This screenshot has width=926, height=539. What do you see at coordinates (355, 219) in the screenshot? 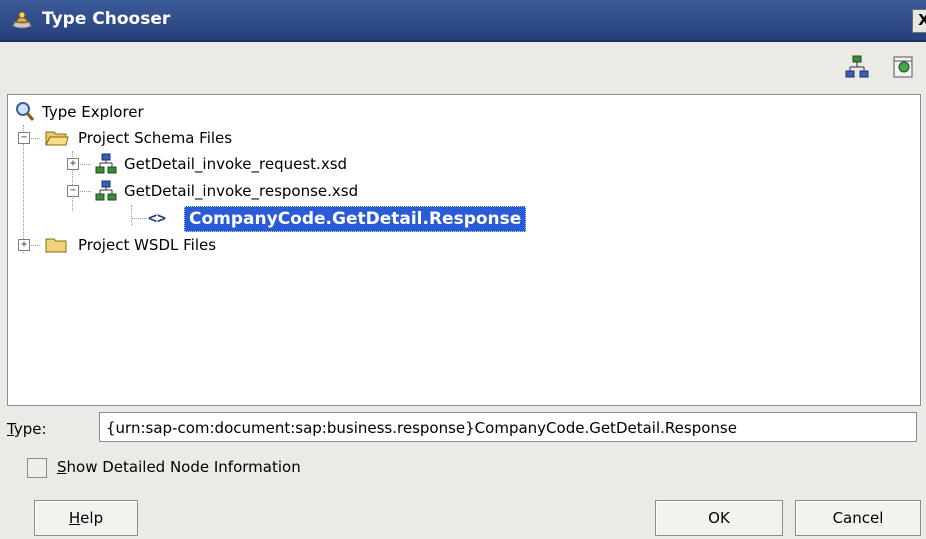
I see `selected-tree-label: CompanyCode.GetDetail.Response` at bounding box center [355, 219].